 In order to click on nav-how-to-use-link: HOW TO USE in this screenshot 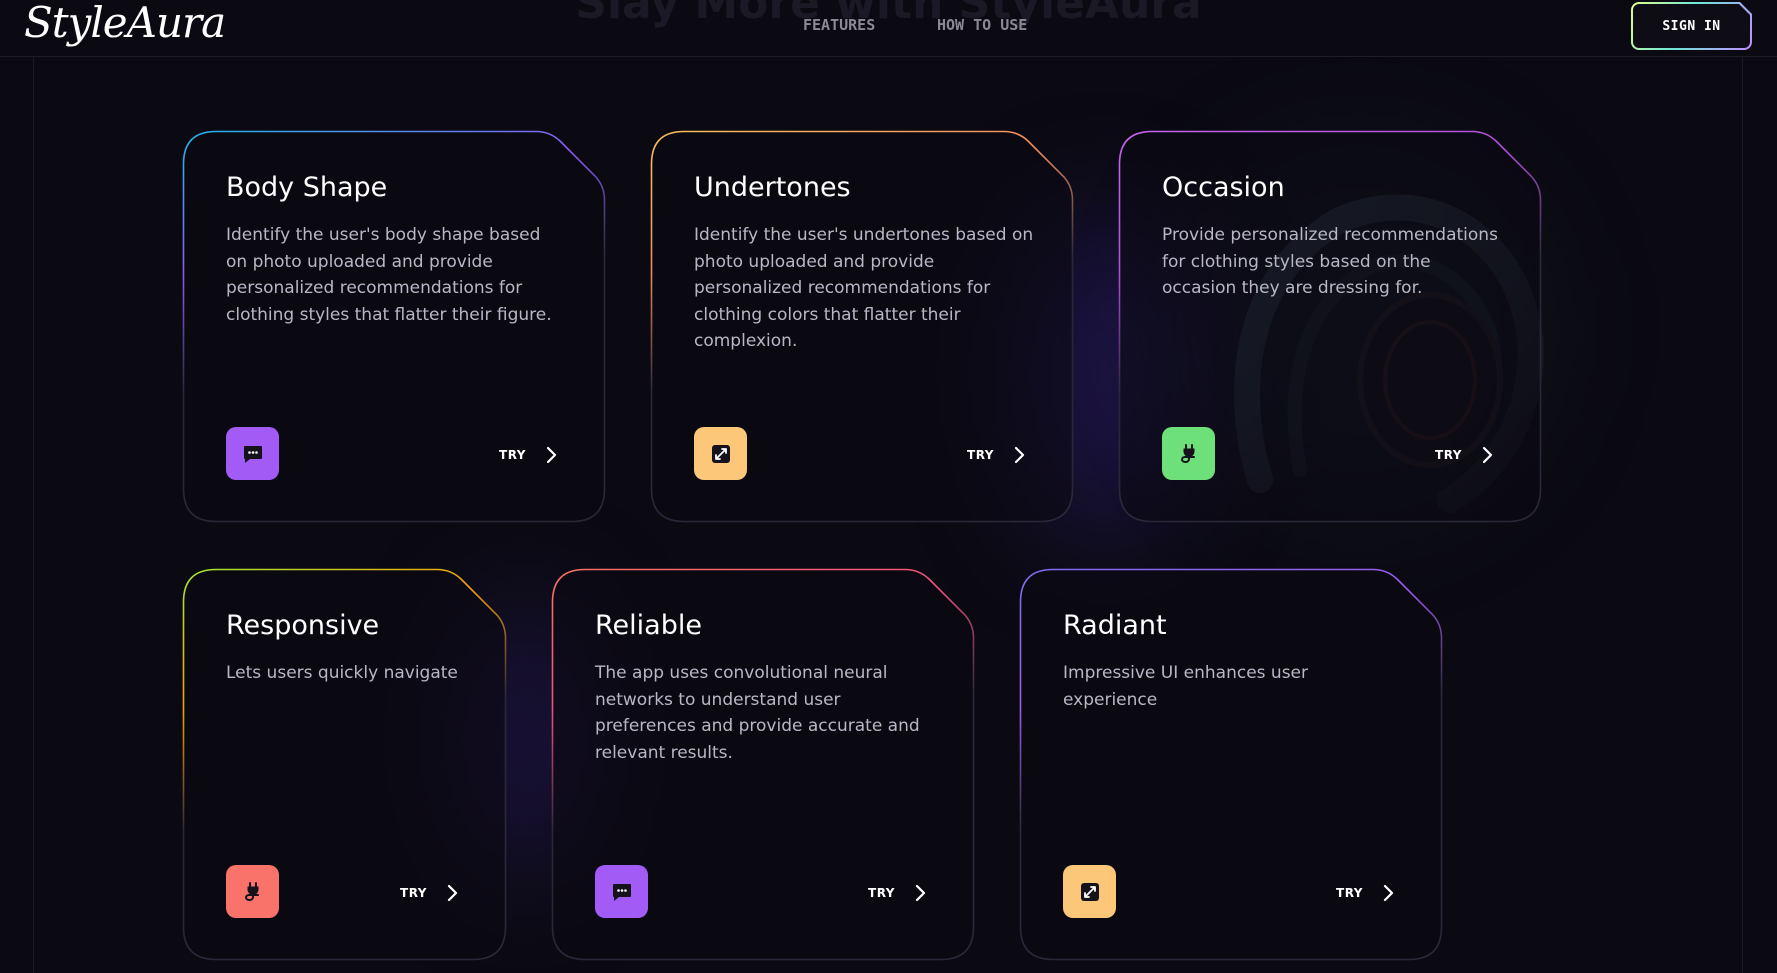, I will do `click(982, 25)`.